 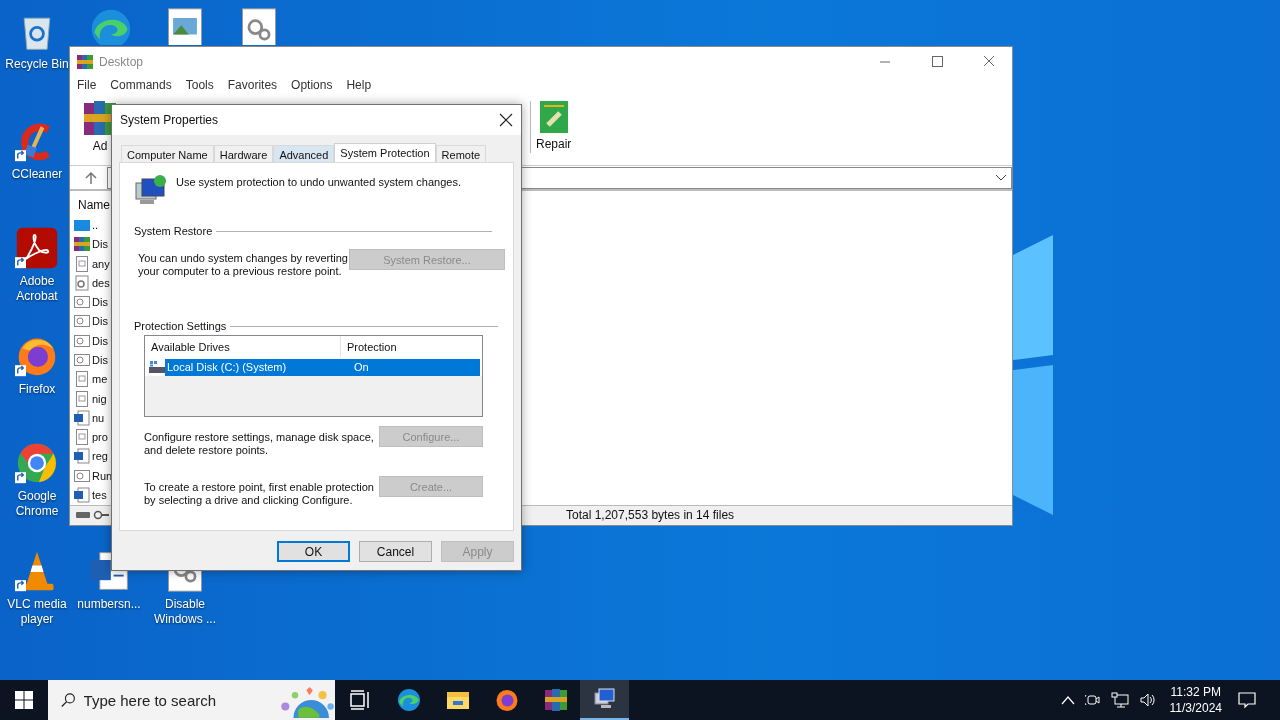 I want to click on description-text: Configure restore settings, manage disk space, and delete restore points., so click(x=259, y=444).